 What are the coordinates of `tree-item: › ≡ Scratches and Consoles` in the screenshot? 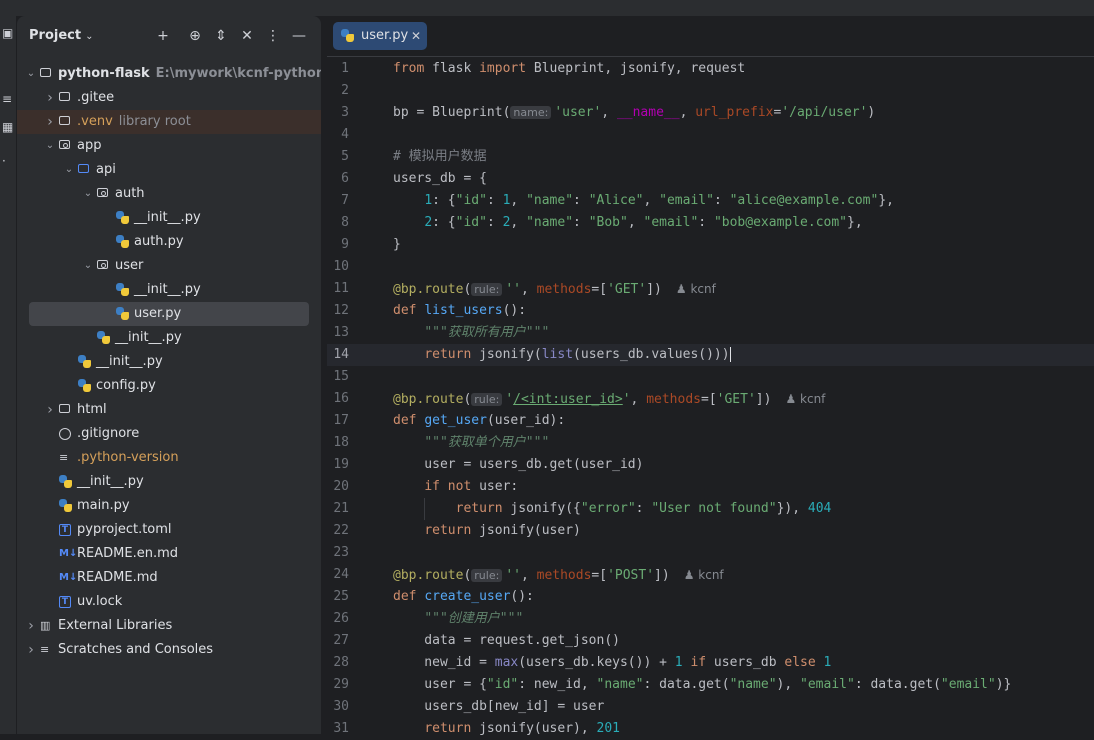 It's located at (169, 650).